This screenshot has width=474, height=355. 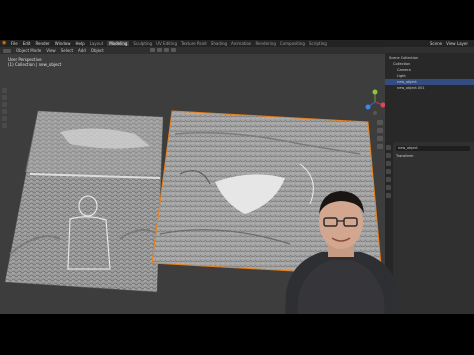 I want to click on render-tab-icon, so click(x=388, y=155).